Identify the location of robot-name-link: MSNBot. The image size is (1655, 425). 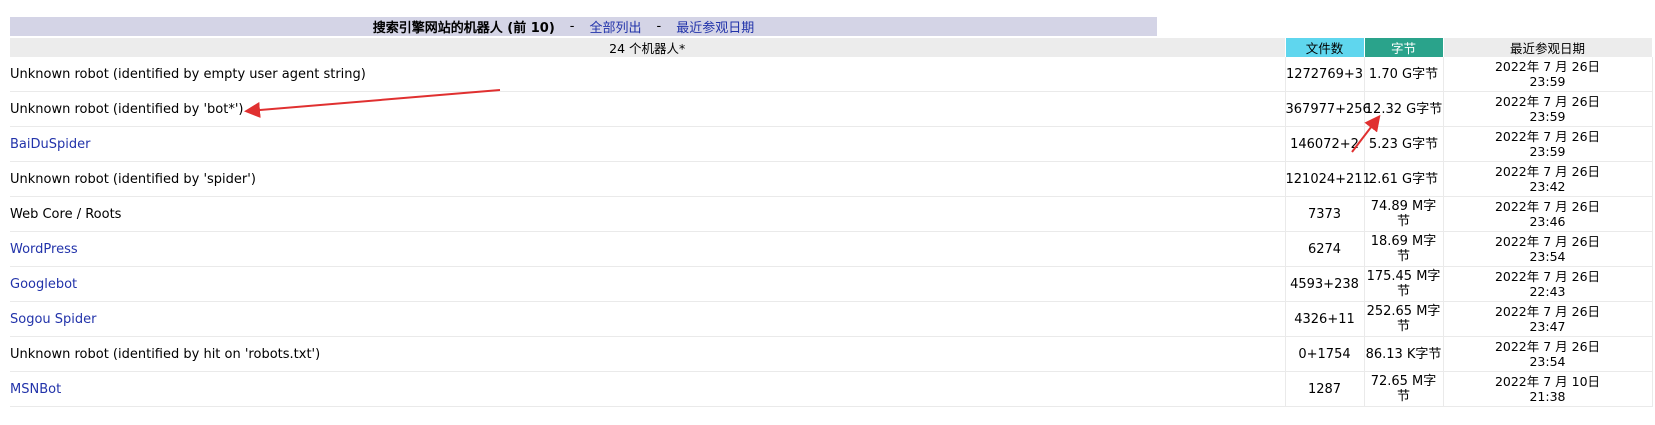
(35, 389).